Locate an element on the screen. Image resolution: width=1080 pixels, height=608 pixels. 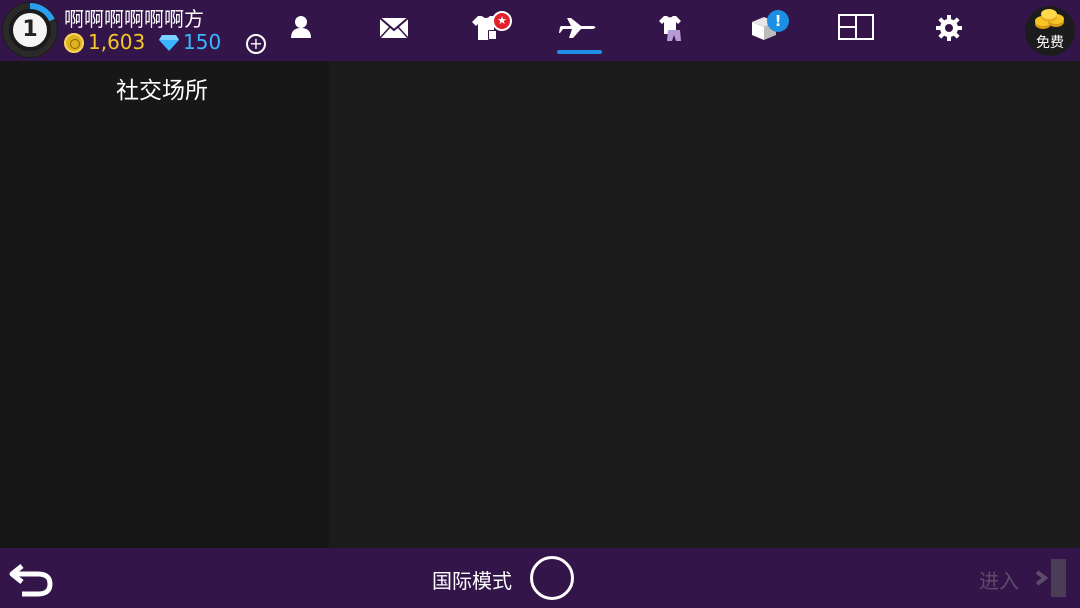
nav-profile-button is located at coordinates (301, 32).